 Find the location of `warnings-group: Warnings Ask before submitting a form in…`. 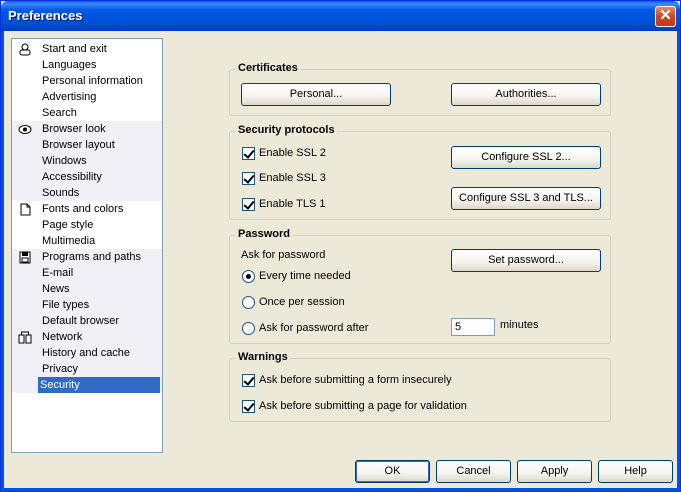

warnings-group: Warnings Ask before submitting a form in… is located at coordinates (420, 386).